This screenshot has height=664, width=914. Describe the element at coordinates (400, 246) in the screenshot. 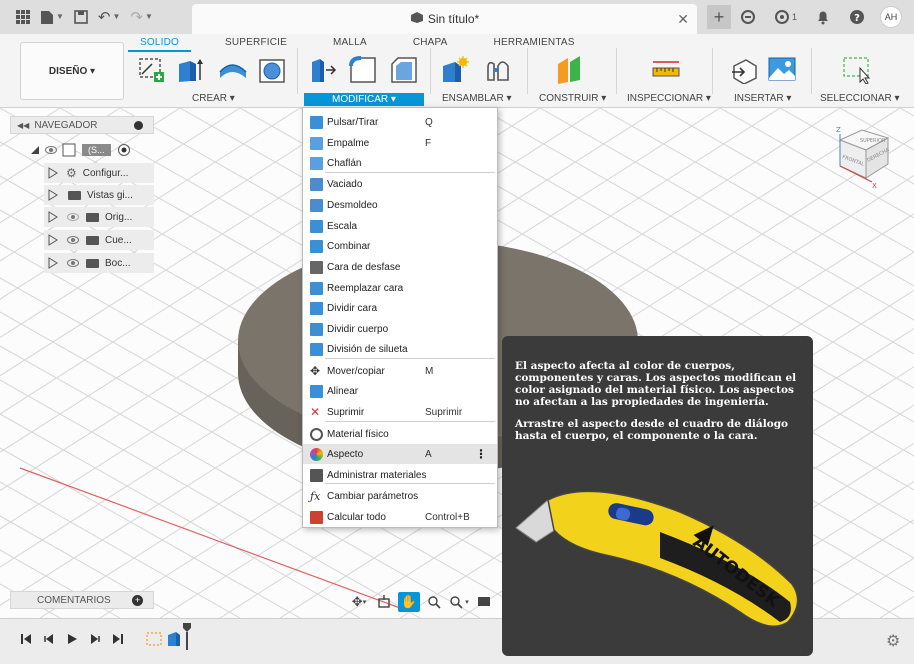

I see `menu-item-combinar: Combinar` at that location.